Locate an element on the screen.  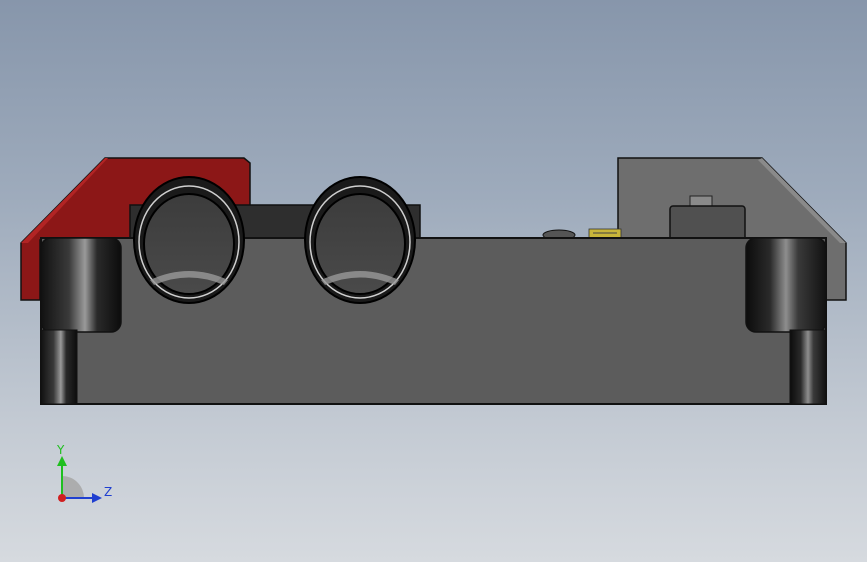
y-arrow-icon is located at coordinates (62, 461).